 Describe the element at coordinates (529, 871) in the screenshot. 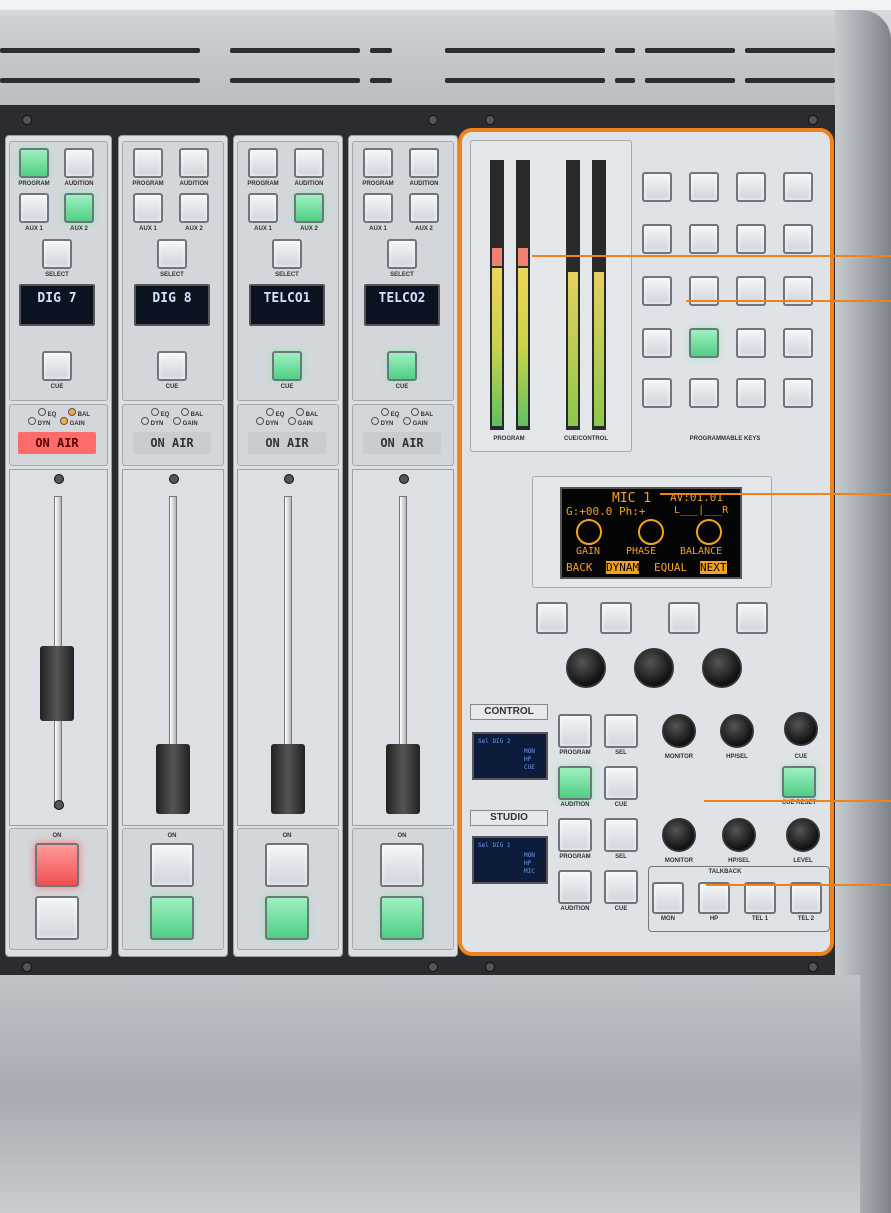

I see `studio-display-mic: MIC` at that location.